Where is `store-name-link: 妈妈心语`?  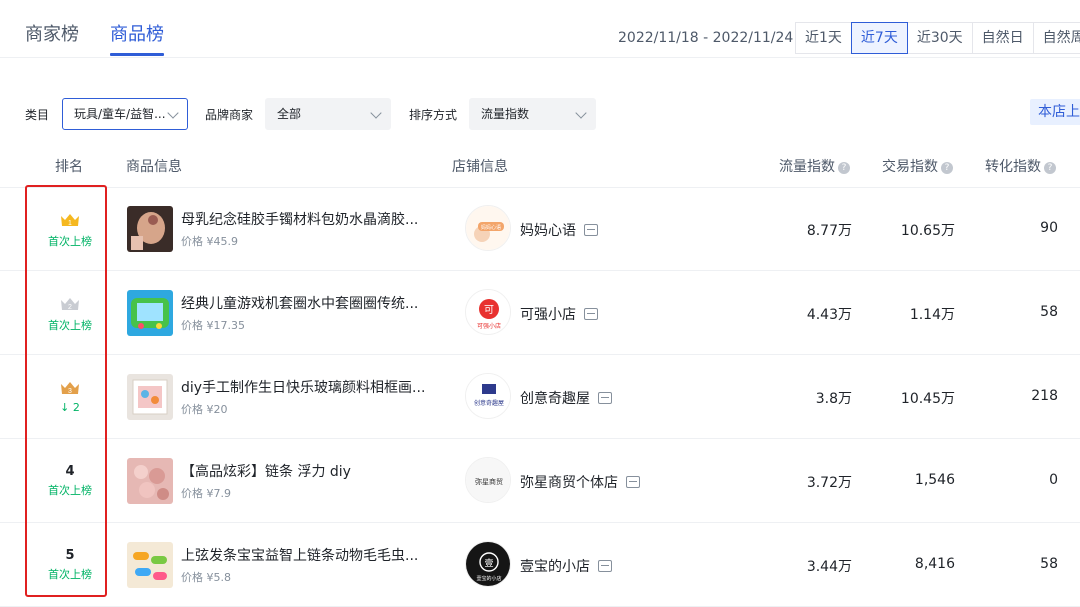
store-name-link: 妈妈心语 is located at coordinates (559, 230).